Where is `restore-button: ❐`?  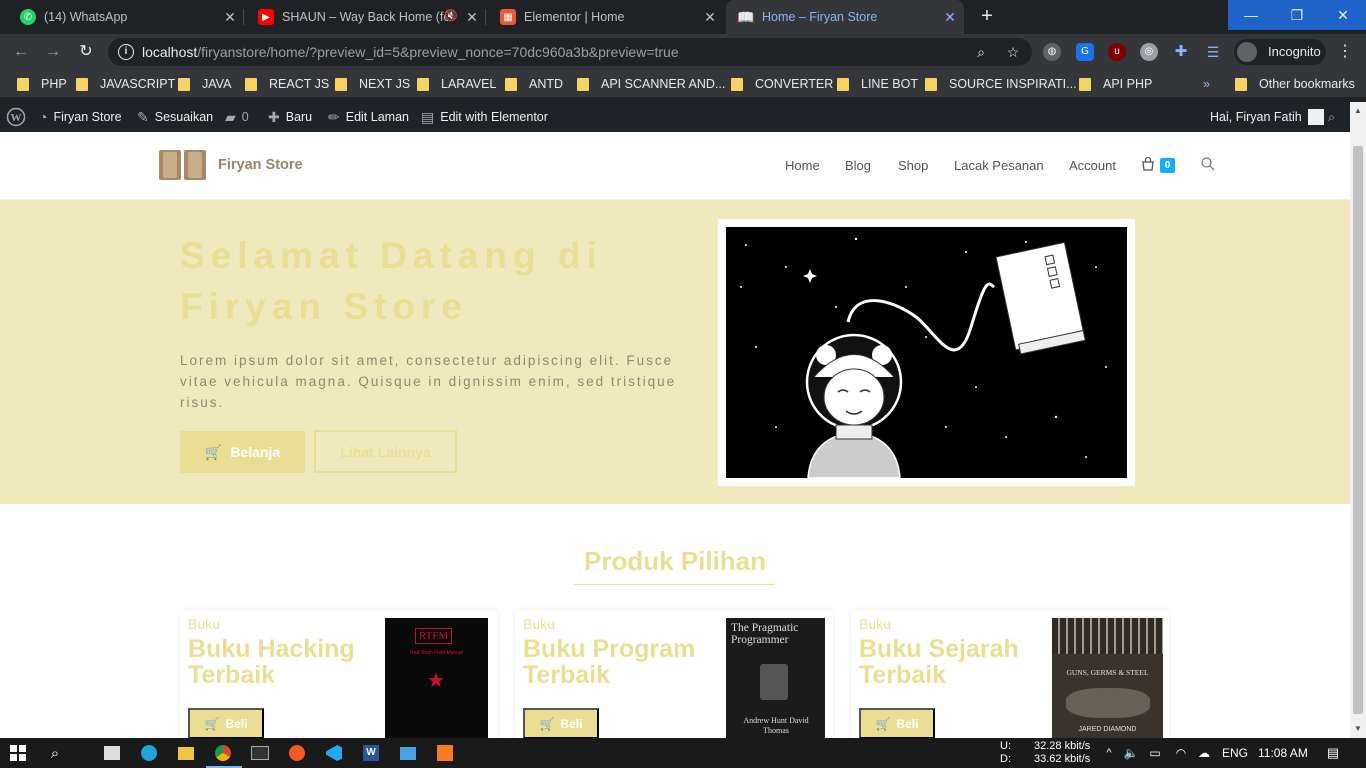
restore-button: ❐ is located at coordinates (1297, 15).